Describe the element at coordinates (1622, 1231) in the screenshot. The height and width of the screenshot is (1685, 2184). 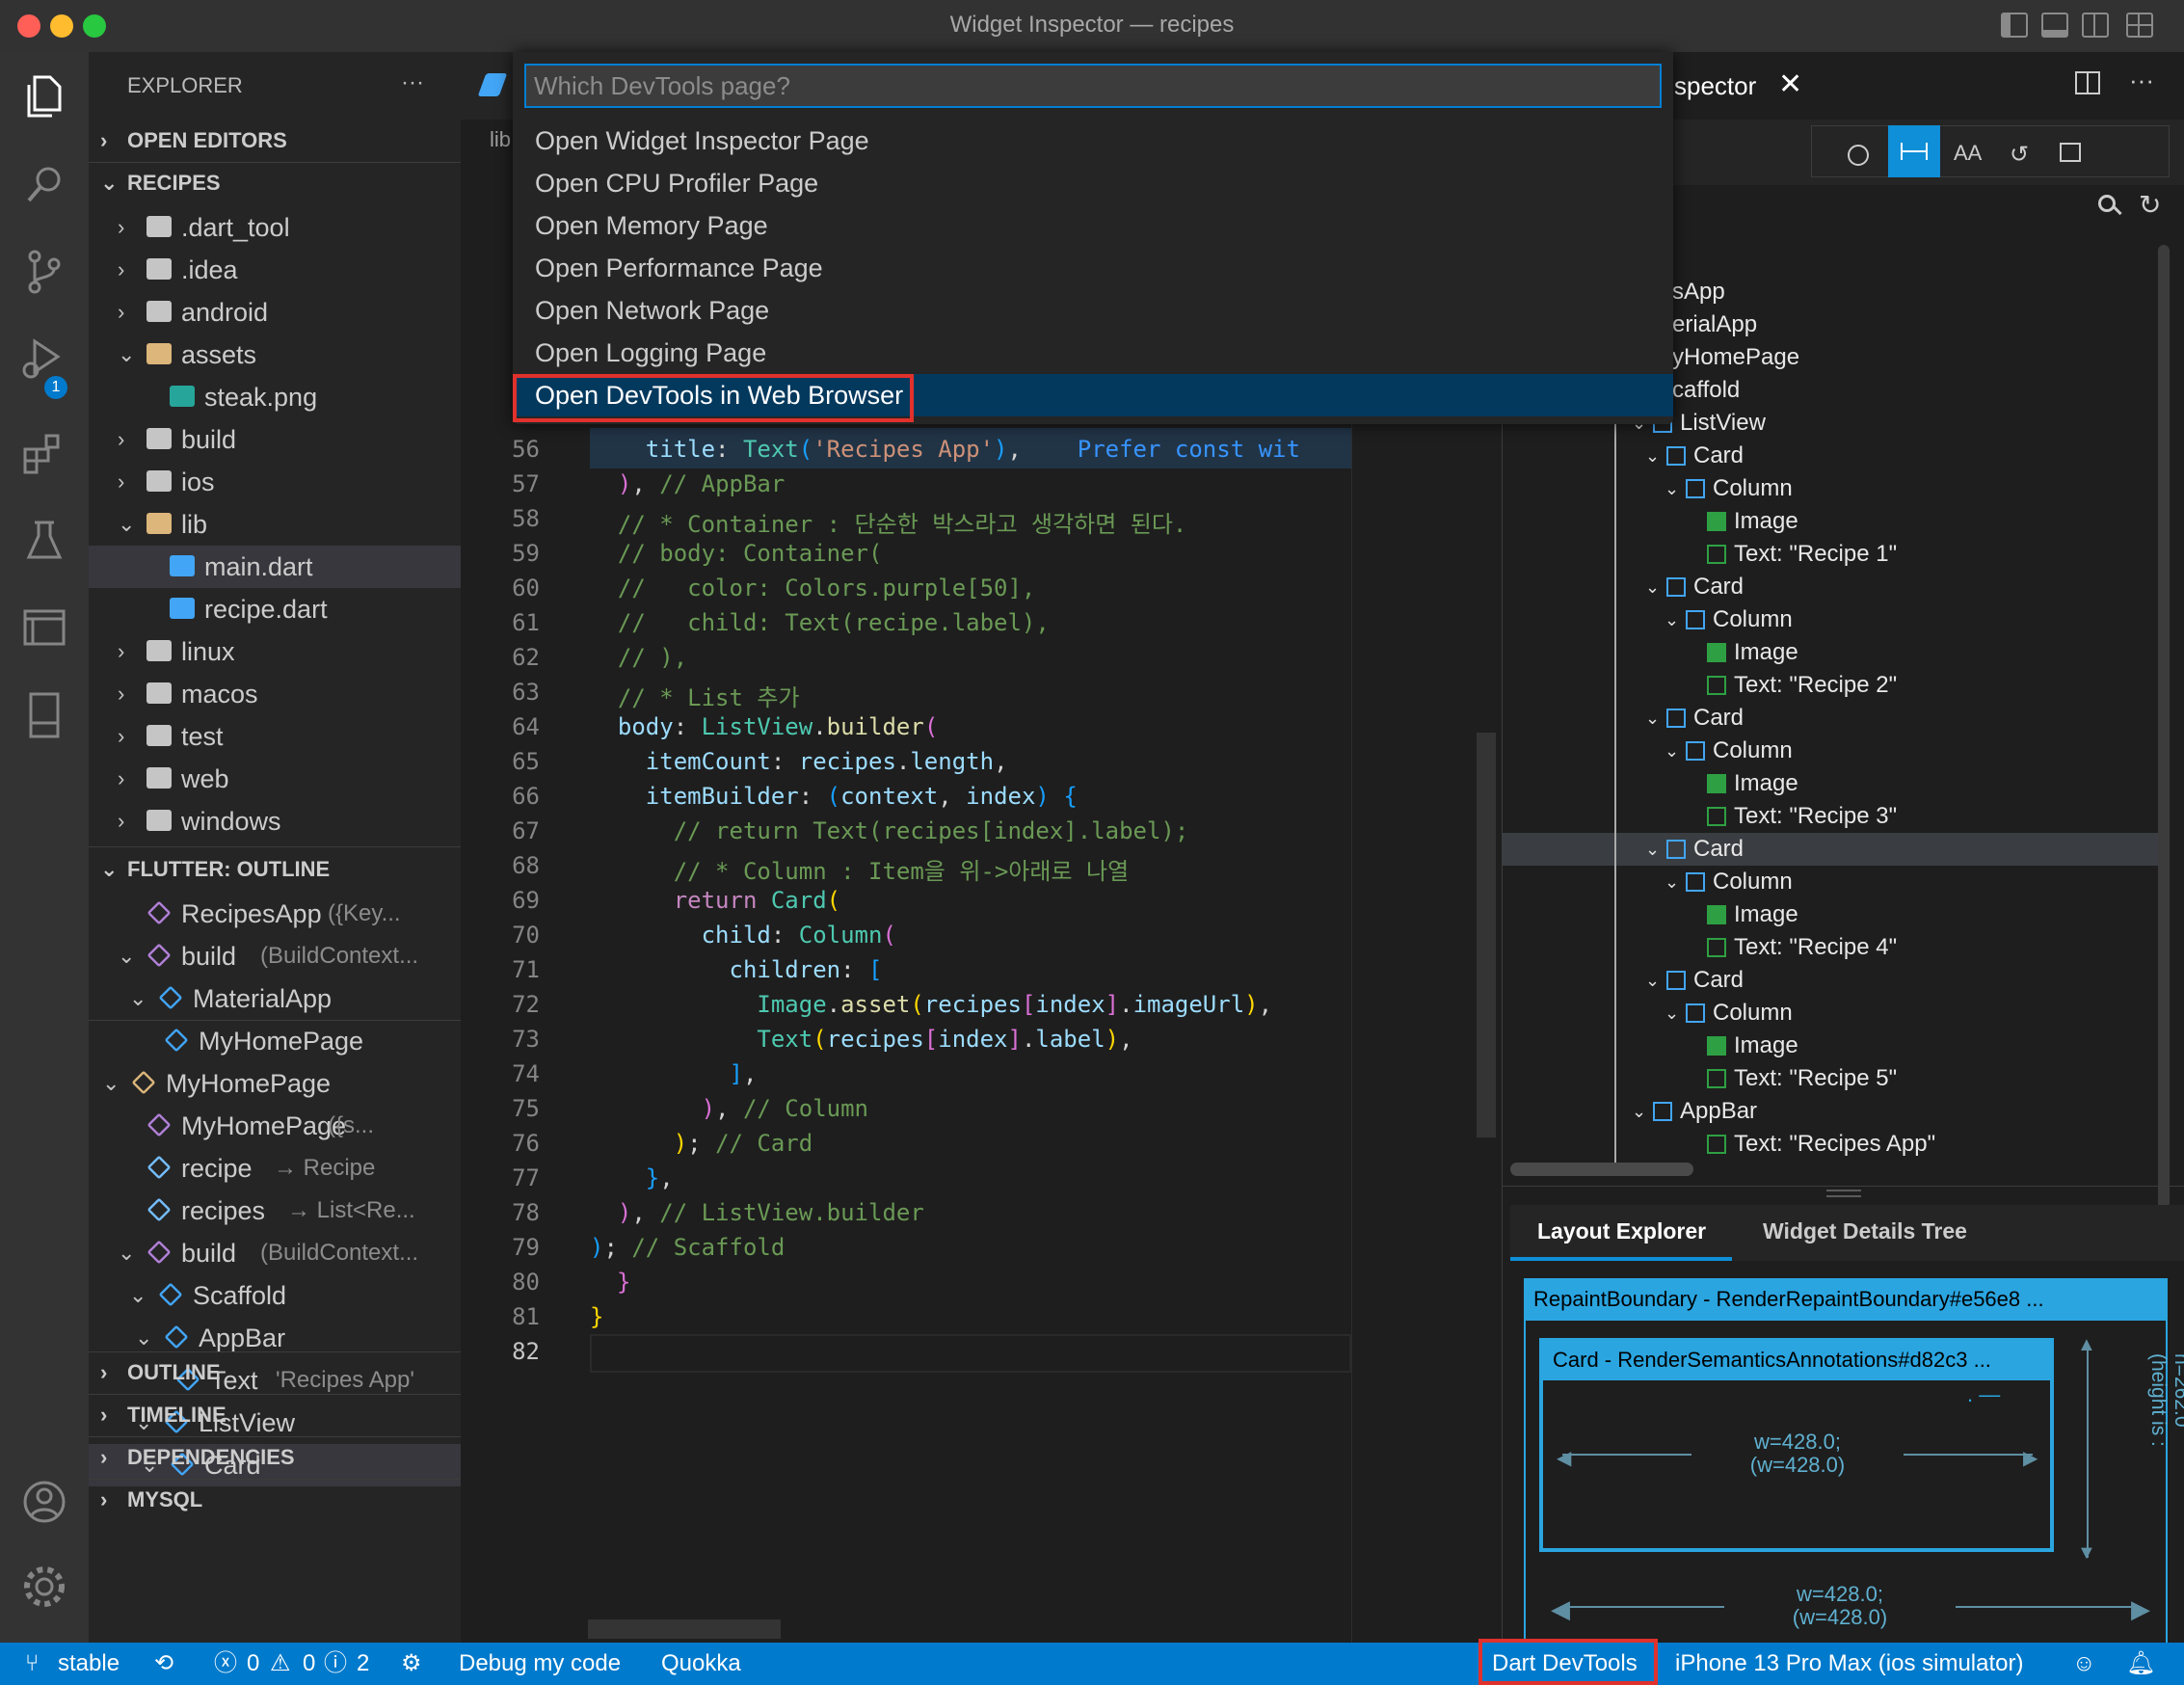
I see `tab-layout-explorer: Layout Explorer` at that location.